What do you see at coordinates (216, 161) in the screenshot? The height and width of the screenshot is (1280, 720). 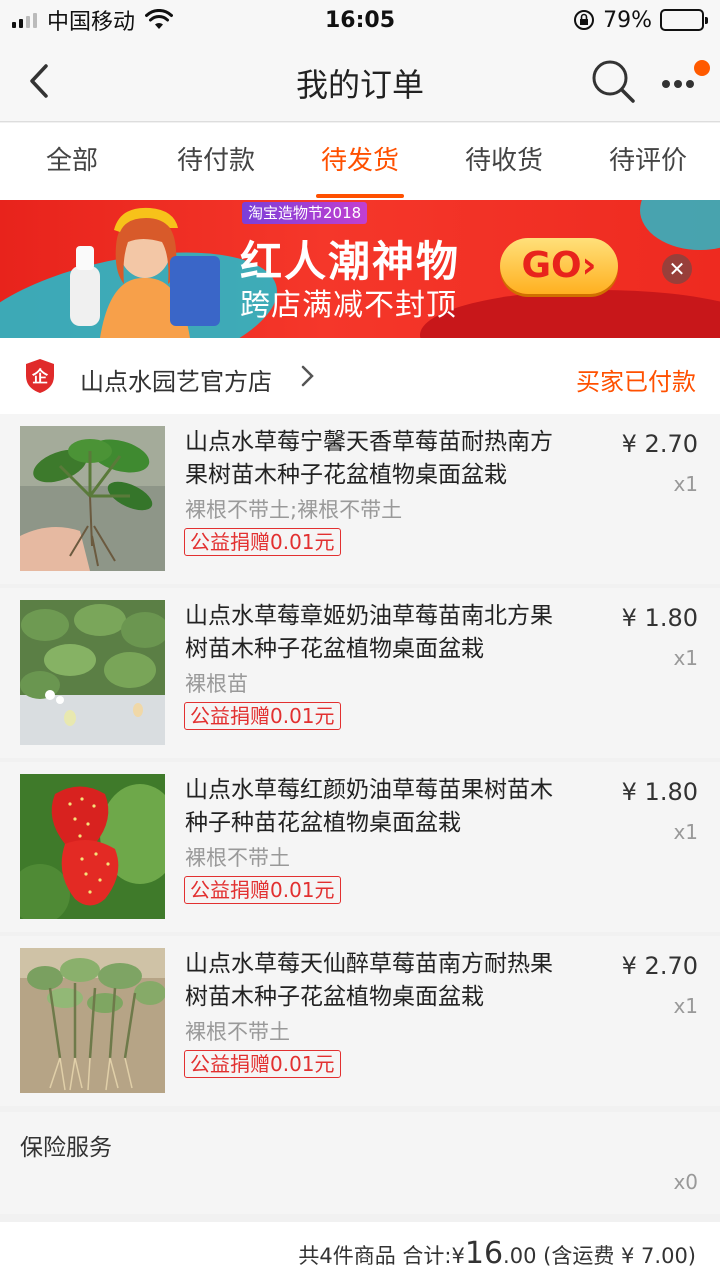 I see `tab-pending-payment: 待付款` at bounding box center [216, 161].